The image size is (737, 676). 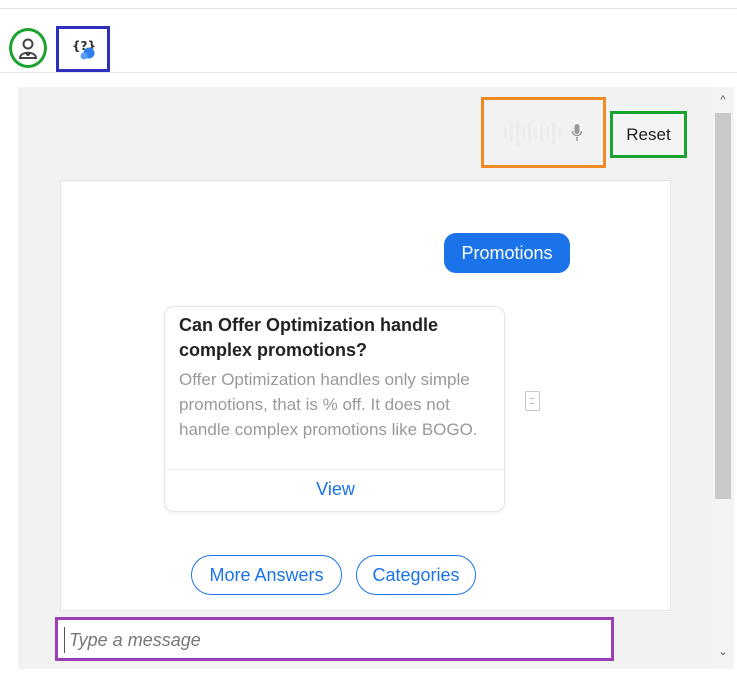 What do you see at coordinates (577, 133) in the screenshot?
I see `microphone-icon` at bounding box center [577, 133].